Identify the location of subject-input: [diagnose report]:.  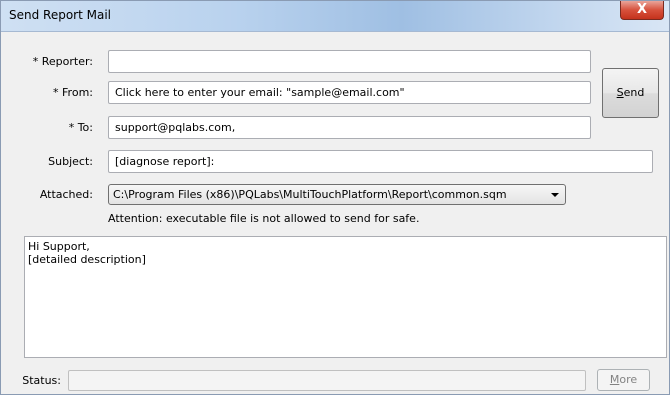
(380, 161).